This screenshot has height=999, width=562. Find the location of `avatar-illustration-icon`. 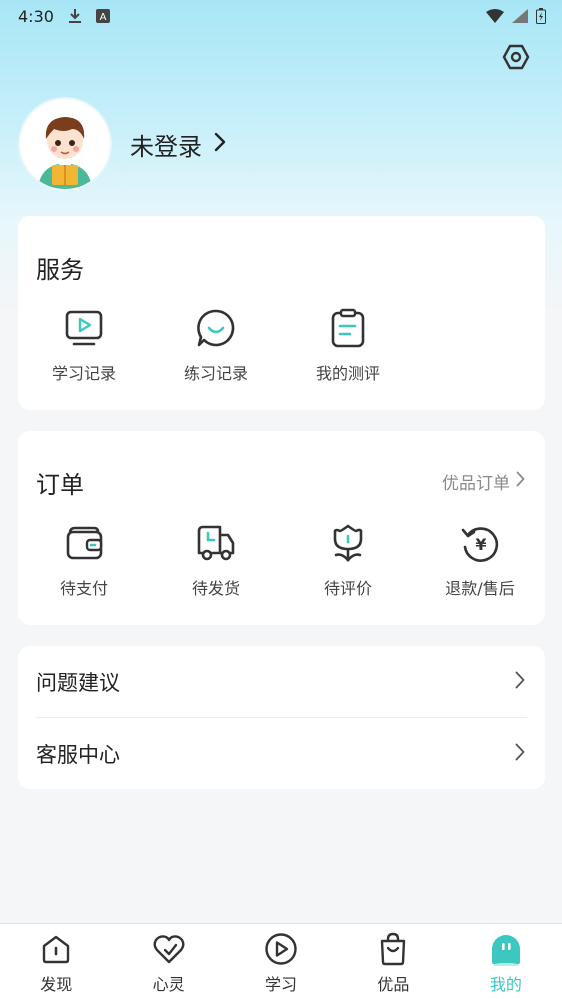

avatar-illustration-icon is located at coordinates (65, 144).